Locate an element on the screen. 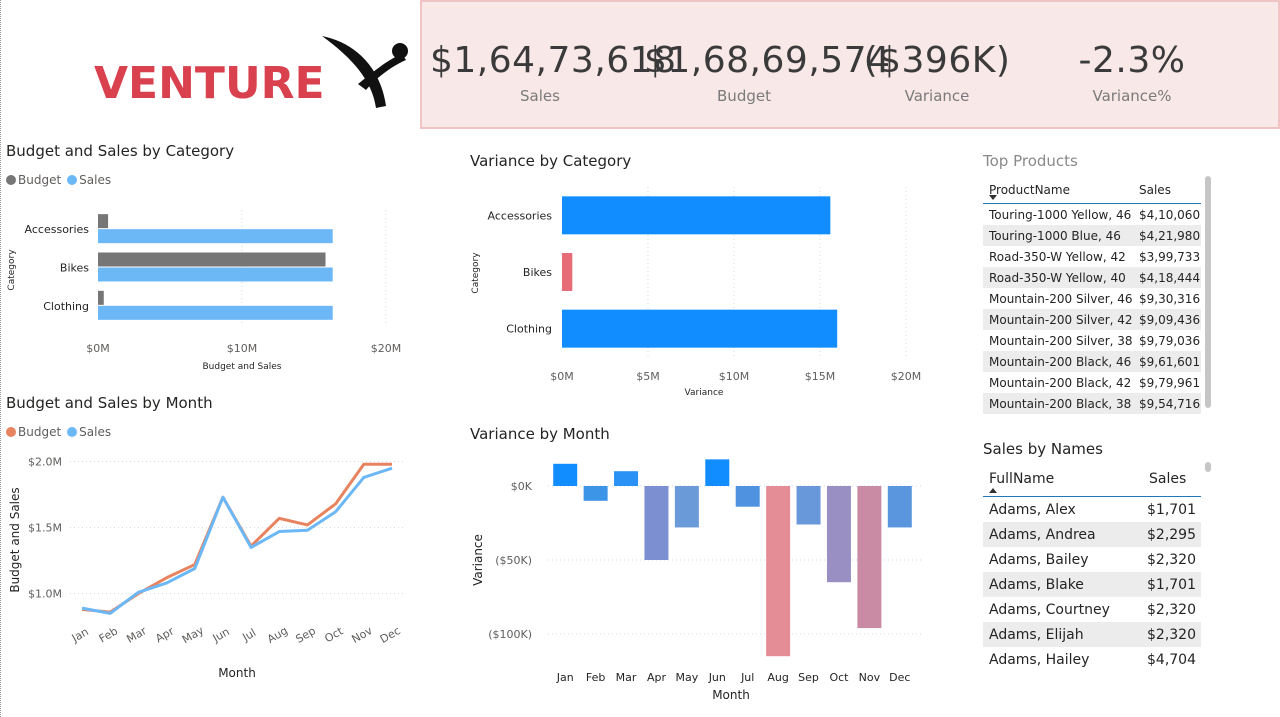  kpi-value: $1,68,69,574 is located at coordinates (767, 60).